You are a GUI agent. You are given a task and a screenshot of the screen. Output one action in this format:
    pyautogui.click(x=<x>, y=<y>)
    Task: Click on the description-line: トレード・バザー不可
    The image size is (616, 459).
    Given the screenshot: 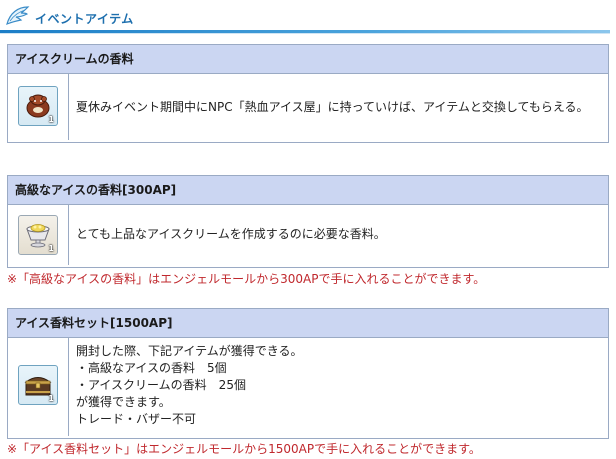 What is the action you would take?
    pyautogui.click(x=136, y=419)
    